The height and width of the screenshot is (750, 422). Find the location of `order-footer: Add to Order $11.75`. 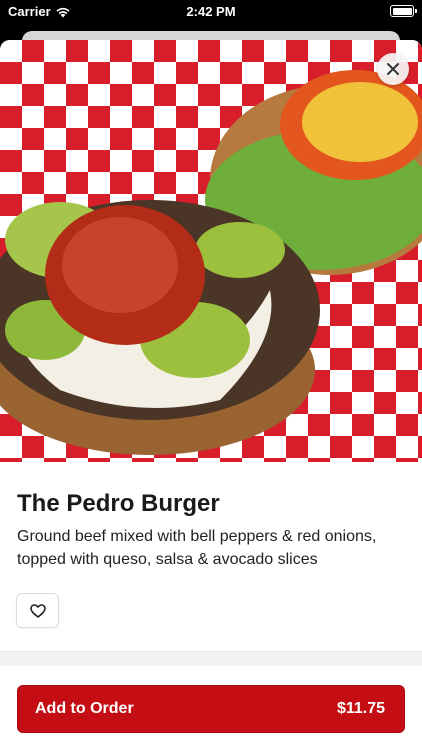

order-footer: Add to Order $11.75 is located at coordinates (211, 708).